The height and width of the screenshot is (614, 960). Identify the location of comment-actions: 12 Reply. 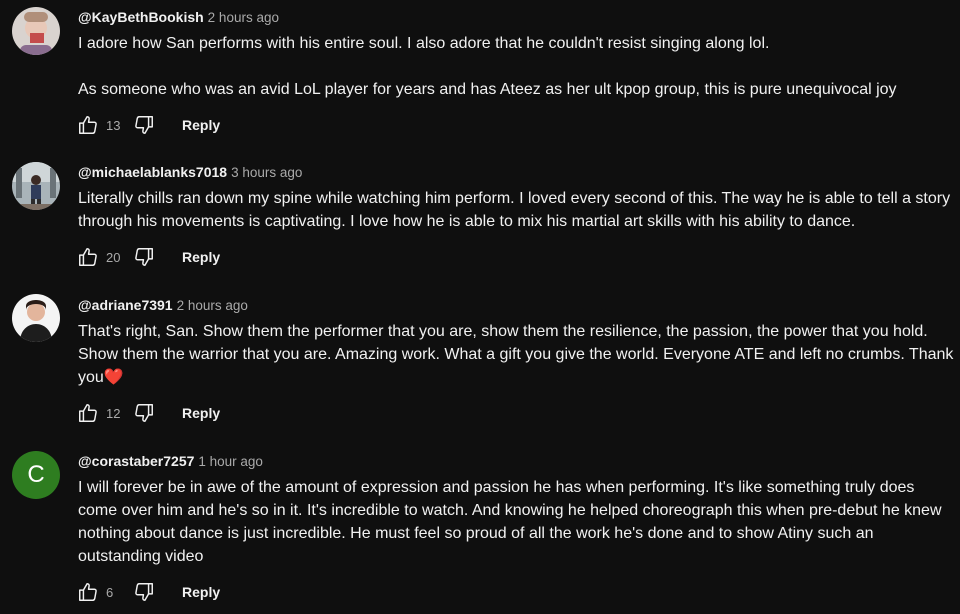
(152, 413).